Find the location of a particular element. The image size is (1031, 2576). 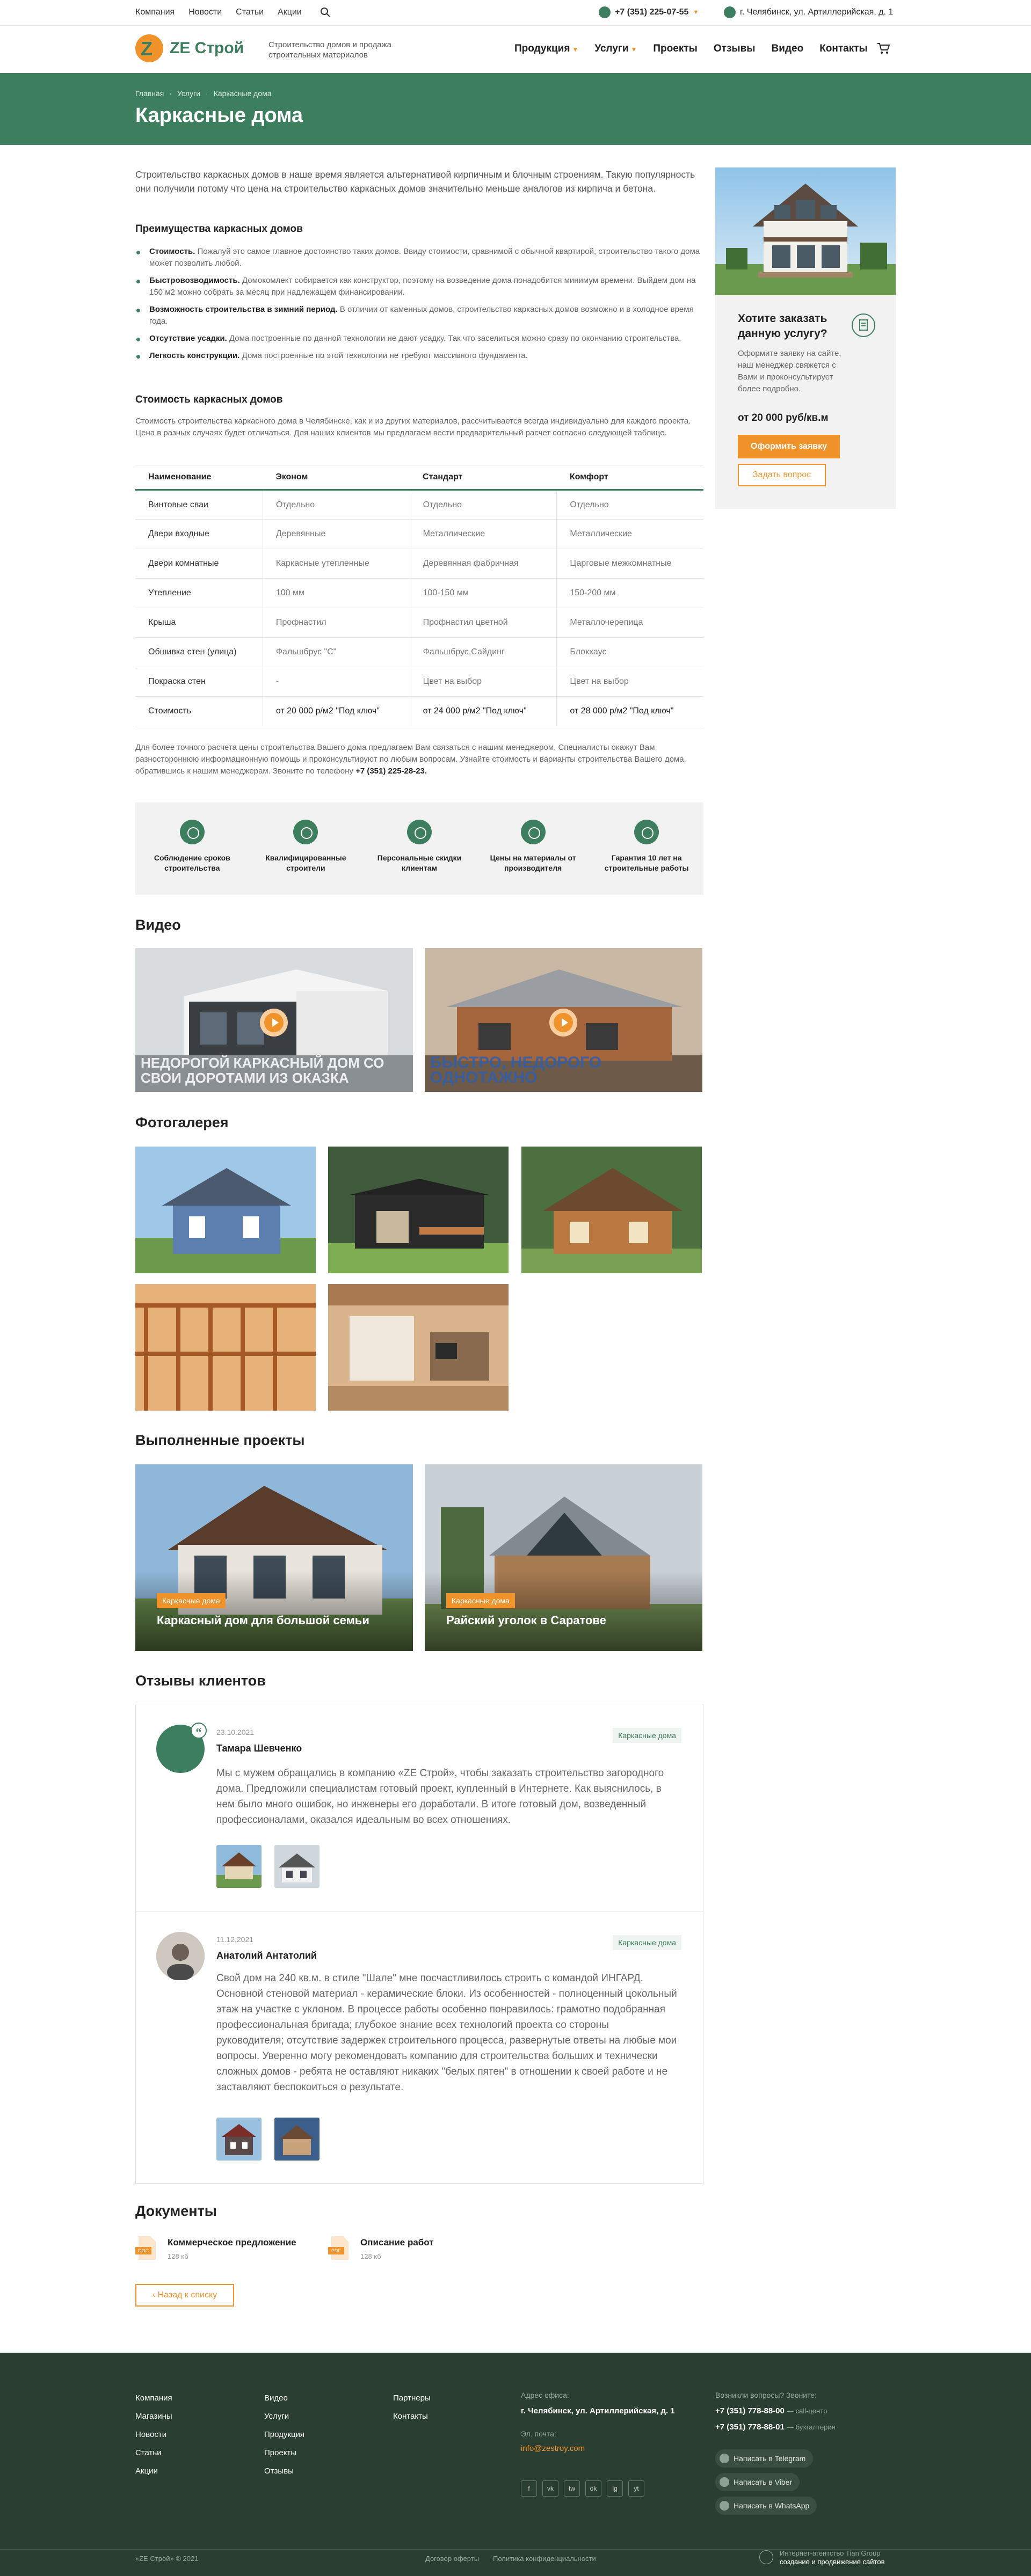

table-cell: 100 мм is located at coordinates (336, 593).